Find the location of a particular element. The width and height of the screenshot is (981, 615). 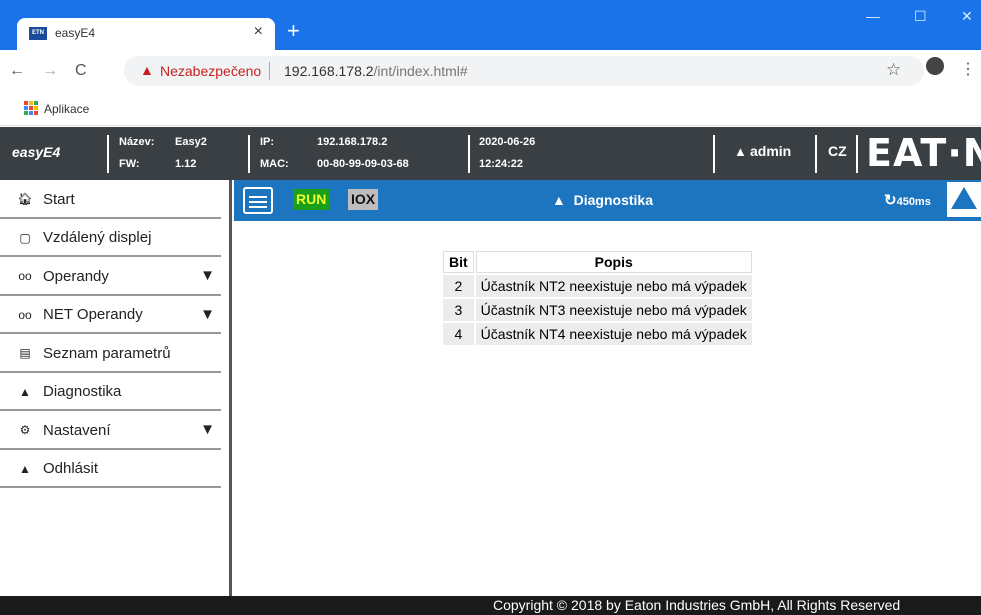

refresh-icon: ↻ is located at coordinates (890, 200).